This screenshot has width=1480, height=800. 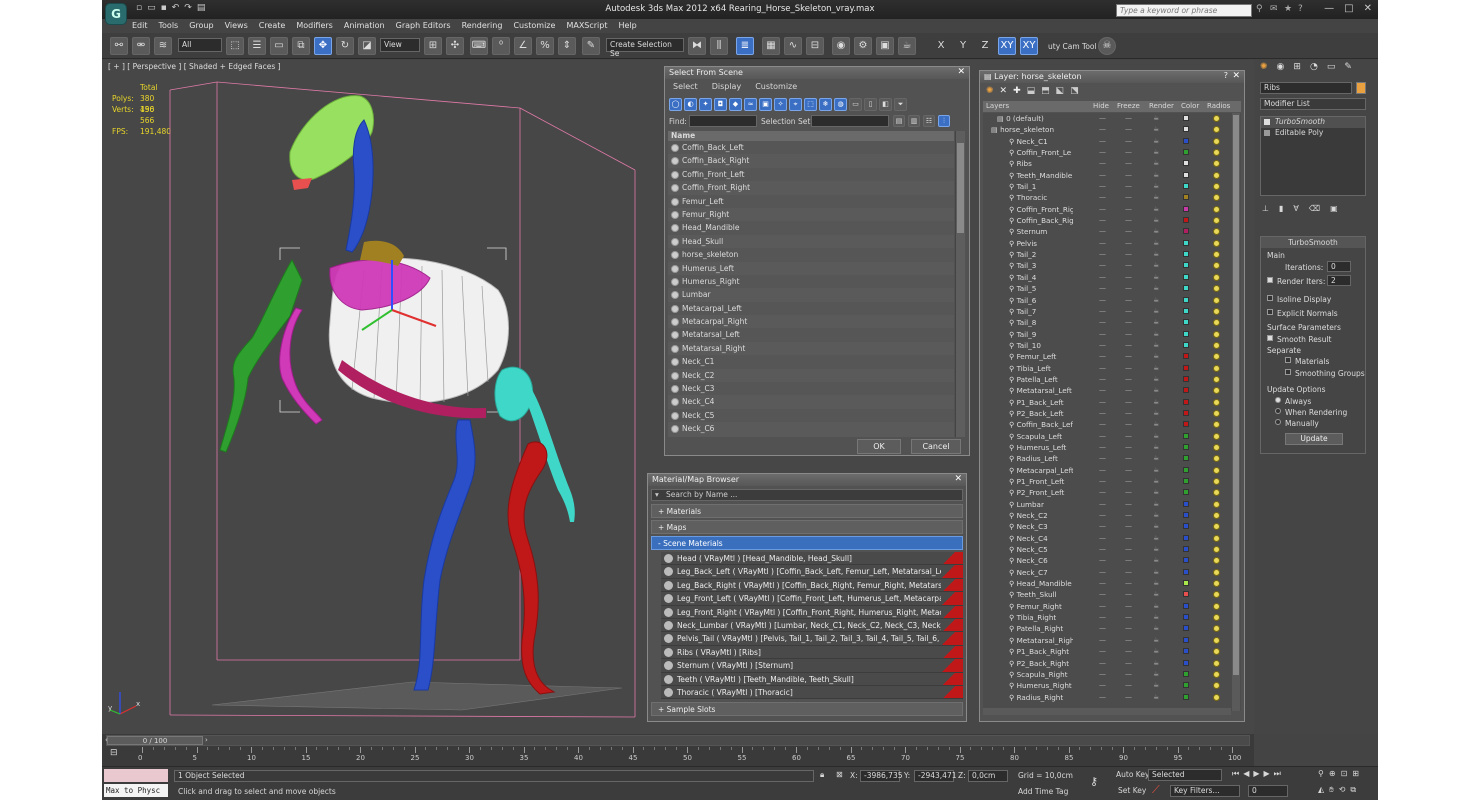 What do you see at coordinates (811, 281) in the screenshot?
I see `list-item: Humerus_Right` at bounding box center [811, 281].